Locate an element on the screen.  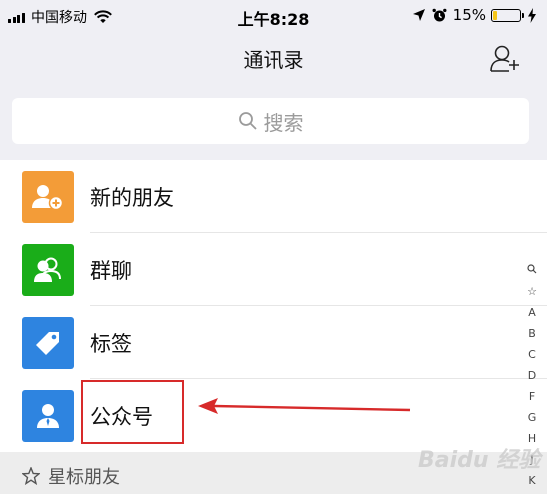
battery-percent: 15% is located at coordinates (469, 15).